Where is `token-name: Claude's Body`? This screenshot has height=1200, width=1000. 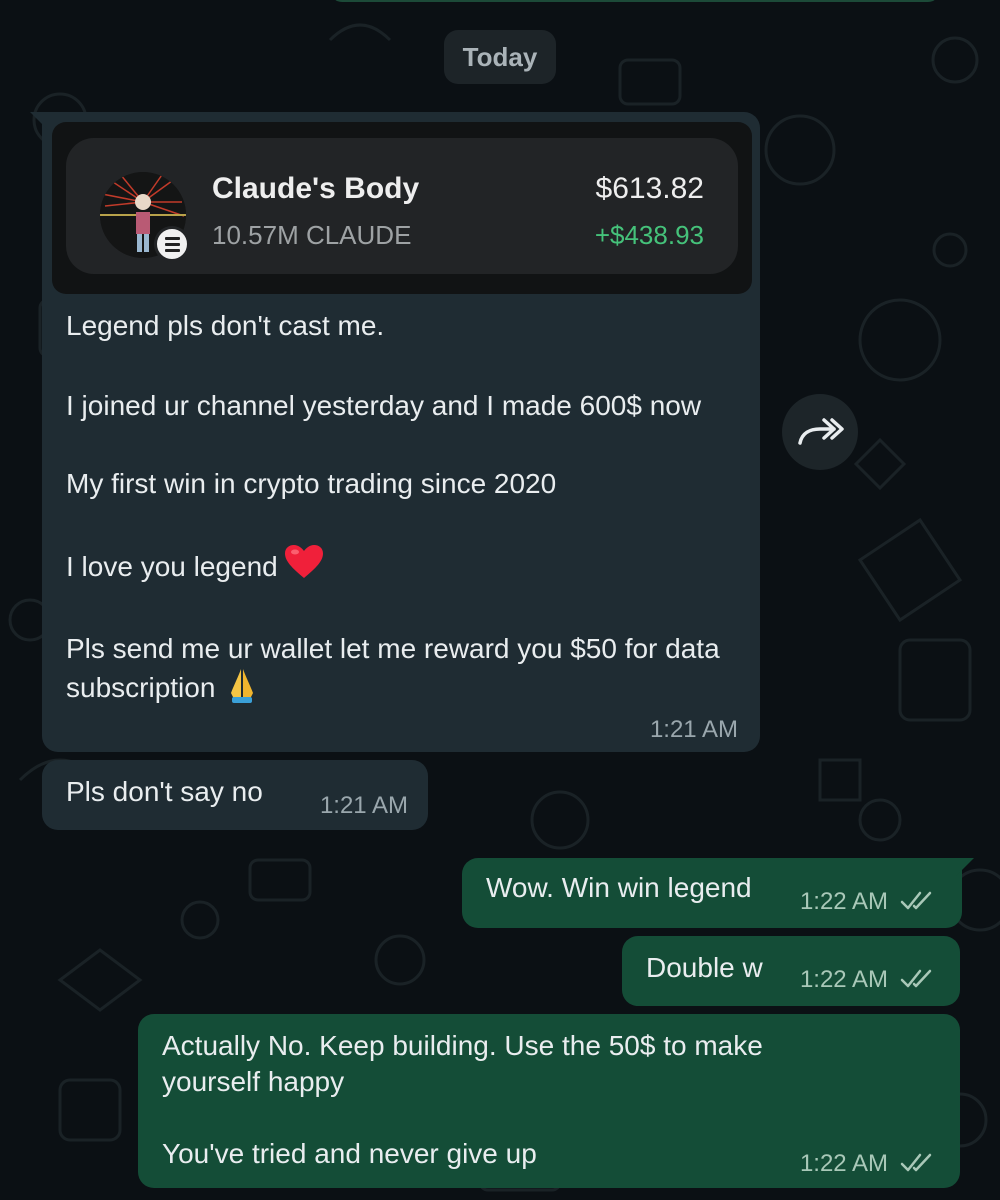
token-name: Claude's Body is located at coordinates (316, 188).